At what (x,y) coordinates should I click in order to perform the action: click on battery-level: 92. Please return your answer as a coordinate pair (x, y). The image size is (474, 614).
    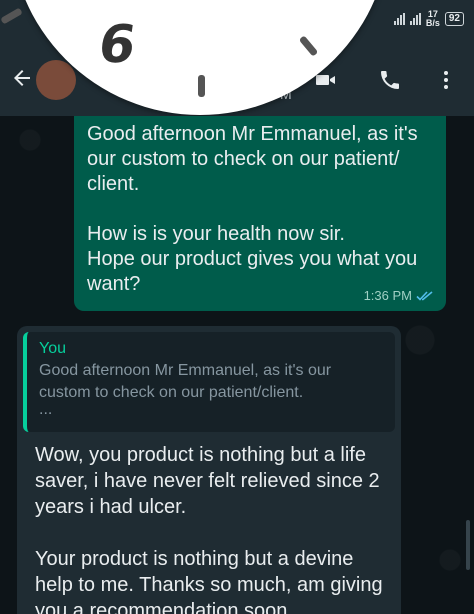
    Looking at the image, I should click on (454, 18).